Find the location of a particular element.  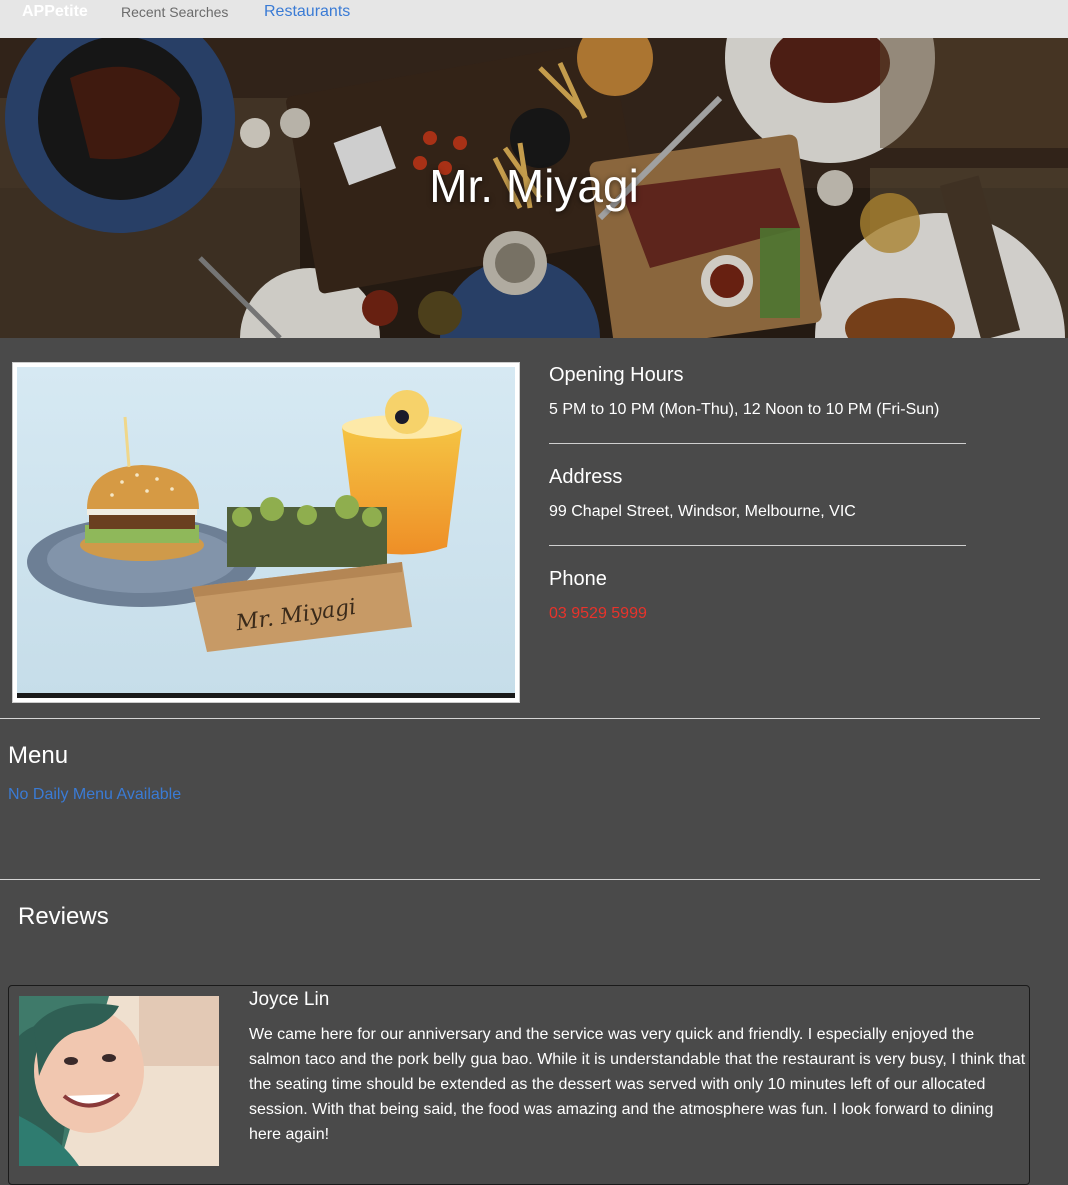

food-photo-image: Mr. Miyagi is located at coordinates (266, 532).